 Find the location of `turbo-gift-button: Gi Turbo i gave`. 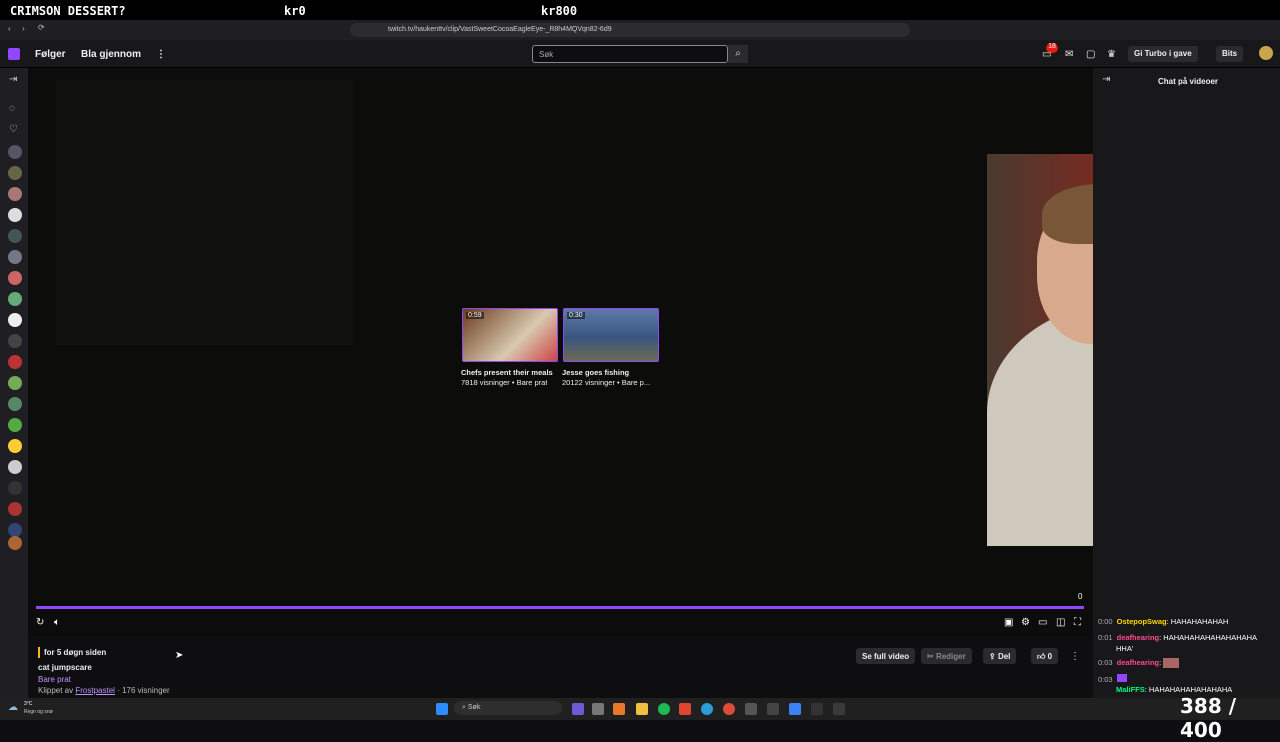

turbo-gift-button: Gi Turbo i gave is located at coordinates (1163, 54).